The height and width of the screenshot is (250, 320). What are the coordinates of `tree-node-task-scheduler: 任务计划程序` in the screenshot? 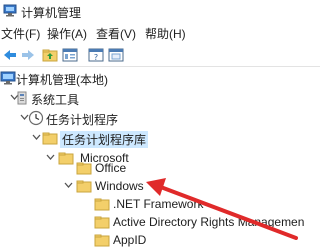 It's located at (160, 118).